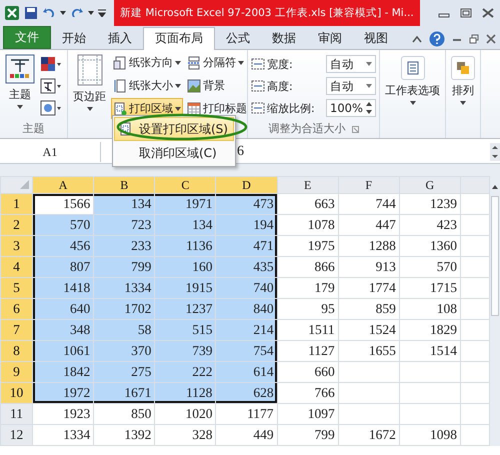 This screenshot has height=455, width=500. Describe the element at coordinates (16, 225) in the screenshot. I see `row-header: 2` at that location.